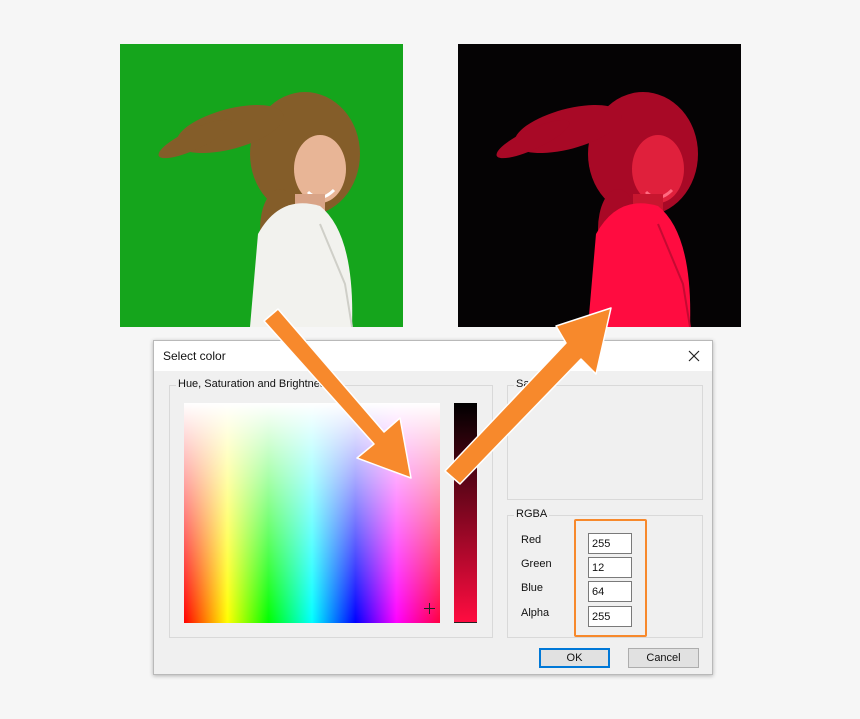 This screenshot has width=860, height=719. Describe the element at coordinates (312, 513) in the screenshot. I see `hue-saturation-picker` at that location.